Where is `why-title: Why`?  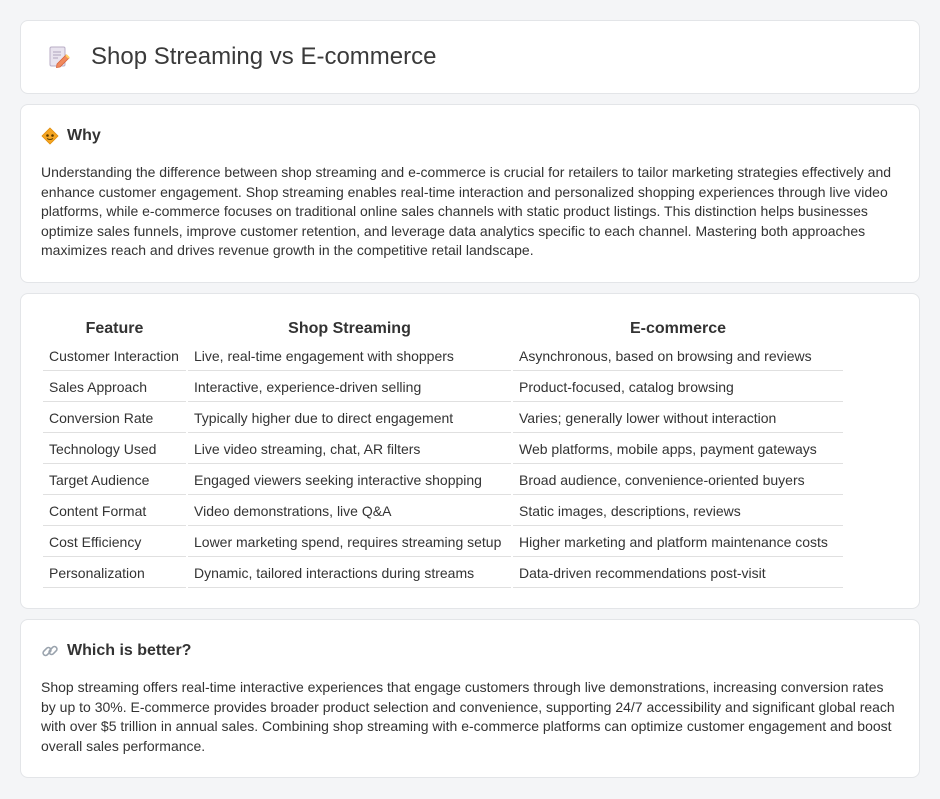
why-title: Why is located at coordinates (84, 135).